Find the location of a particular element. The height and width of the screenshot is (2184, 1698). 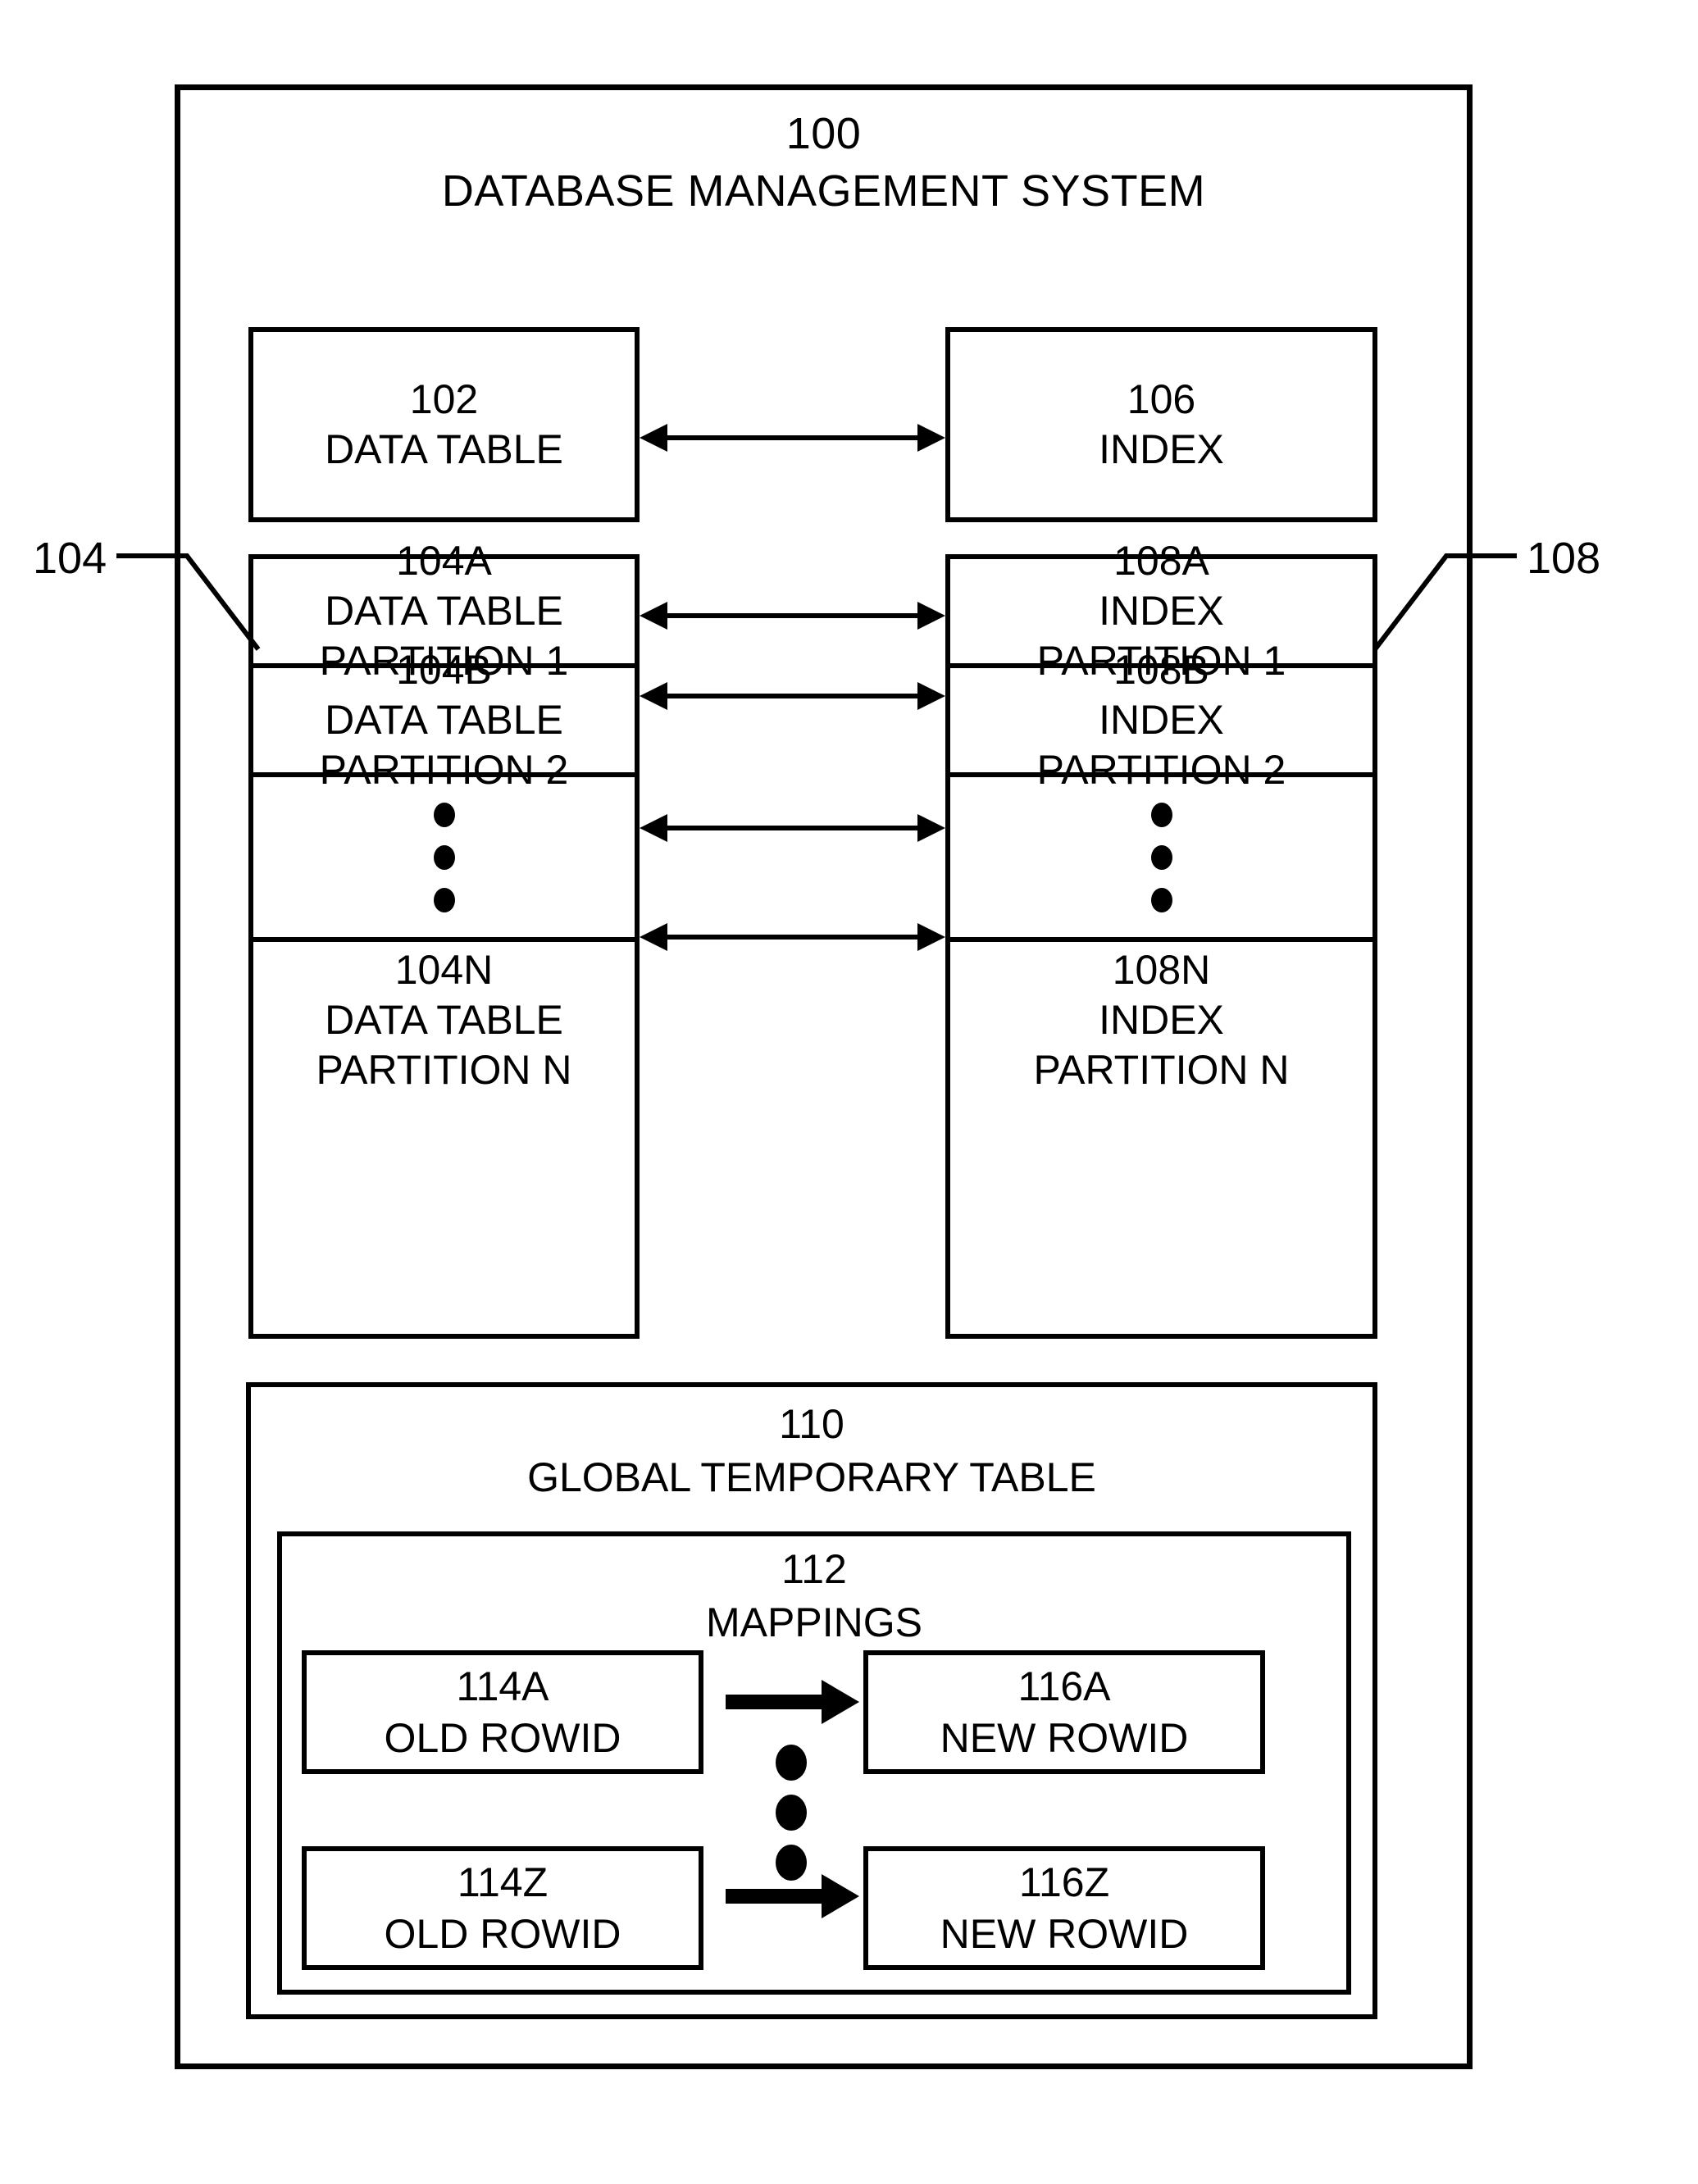

global-temporary-table-label: GLOBAL TEMPORARY TABLE is located at coordinates (811, 1477).